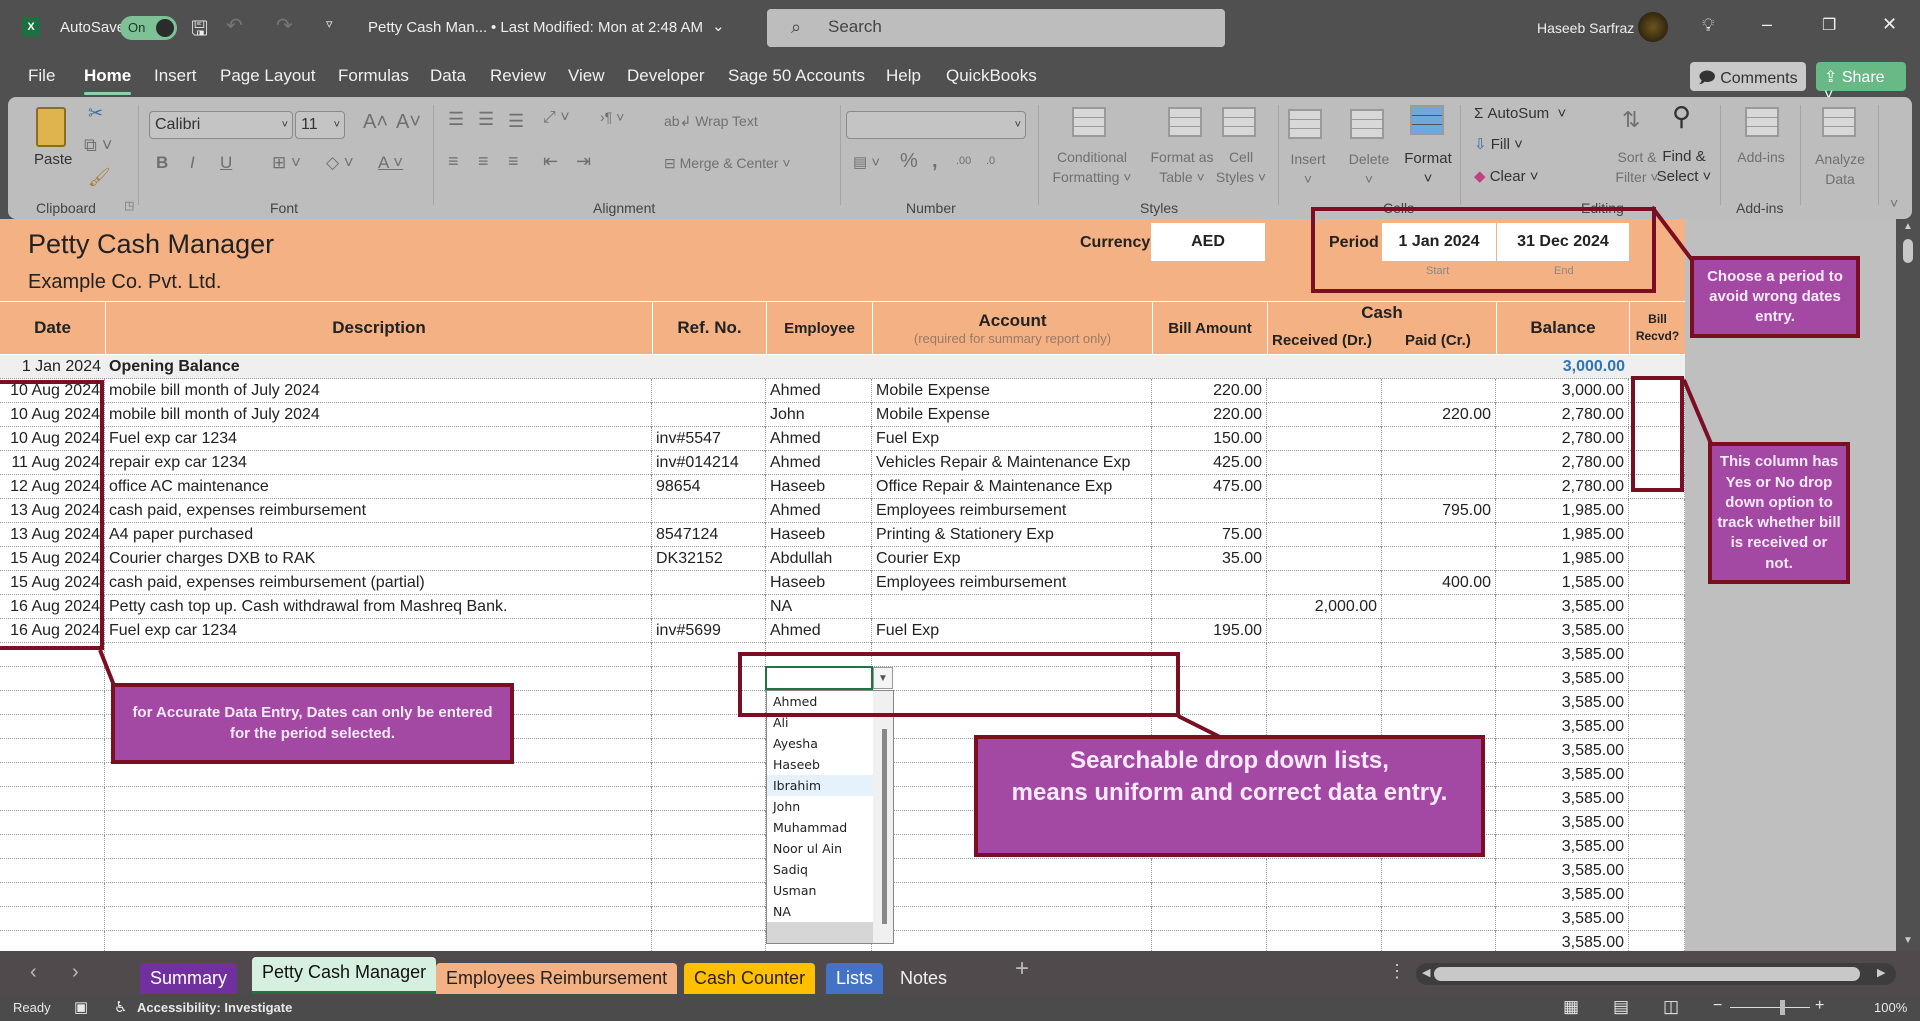  What do you see at coordinates (1770, 1007) in the screenshot?
I see `zoom-slider` at bounding box center [1770, 1007].